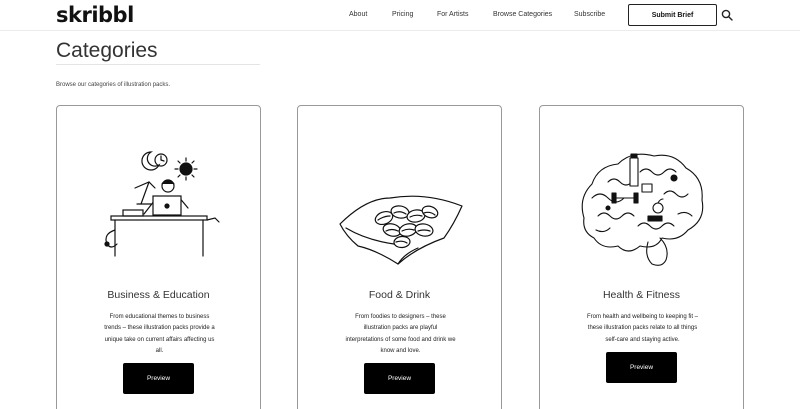 The height and width of the screenshot is (409, 800). What do you see at coordinates (162, 204) in the screenshot?
I see `business-education-illustration` at bounding box center [162, 204].